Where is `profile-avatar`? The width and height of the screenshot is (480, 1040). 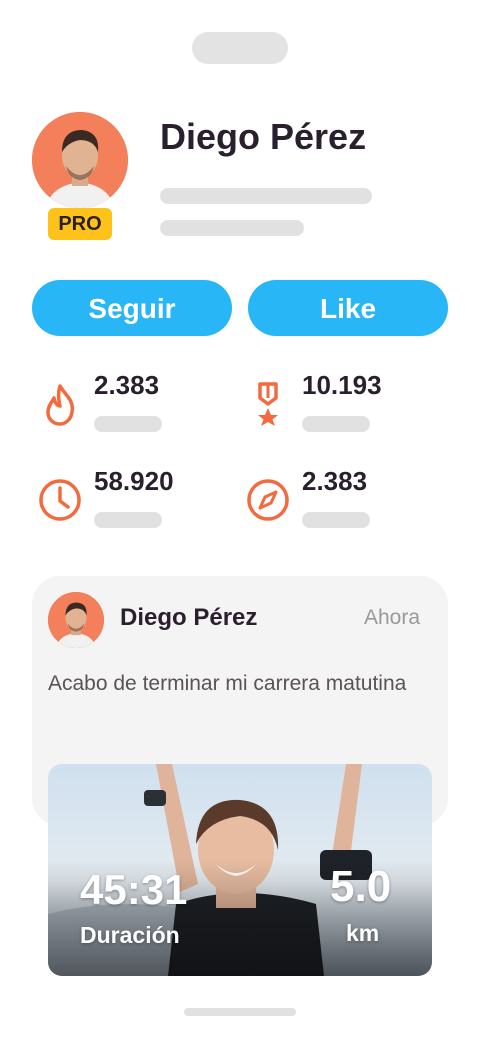
profile-avatar is located at coordinates (80, 160).